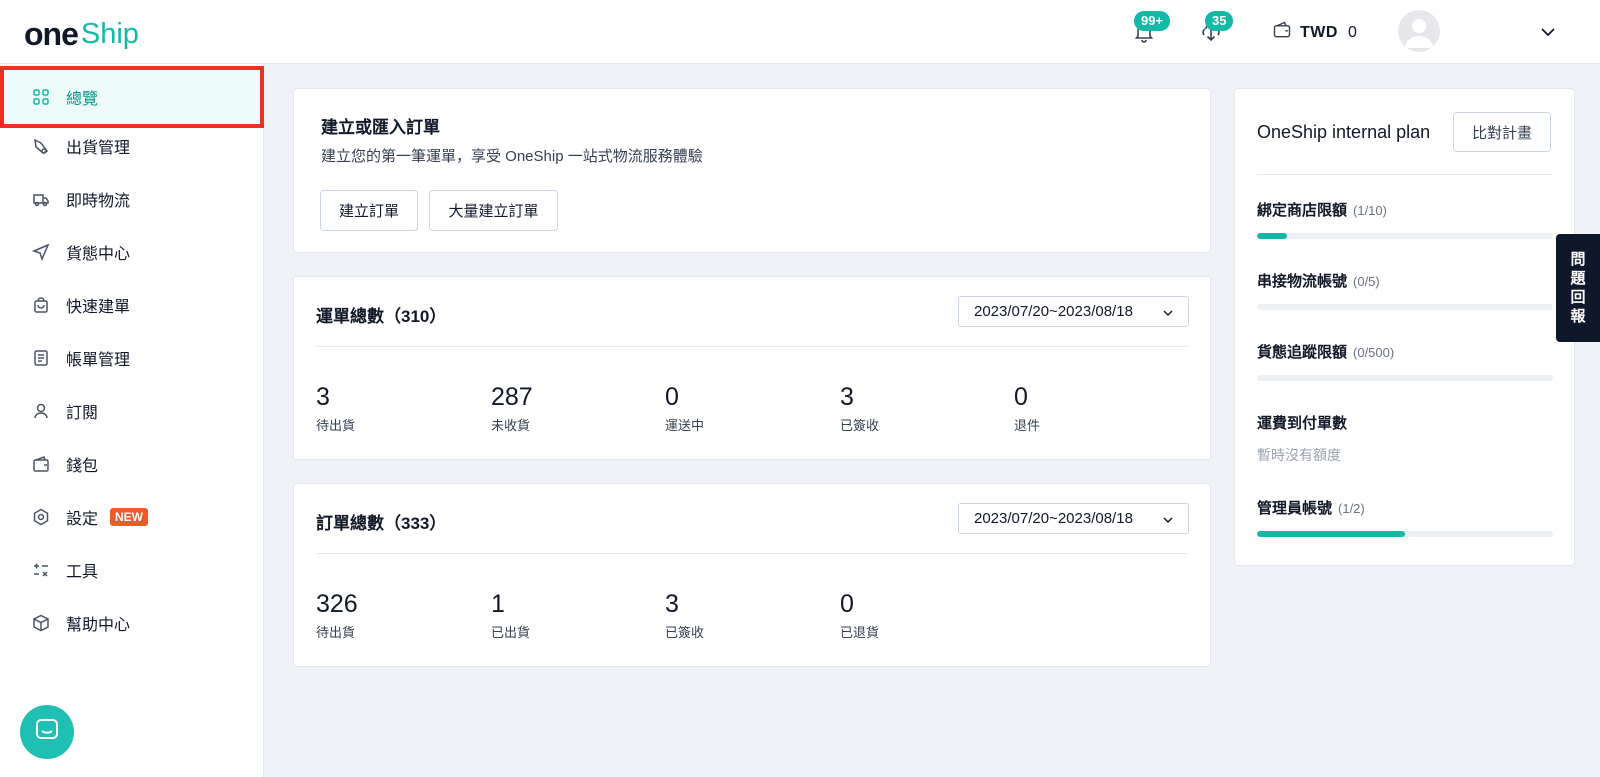 The height and width of the screenshot is (777, 1600). What do you see at coordinates (1419, 31) in the screenshot?
I see `avatar` at bounding box center [1419, 31].